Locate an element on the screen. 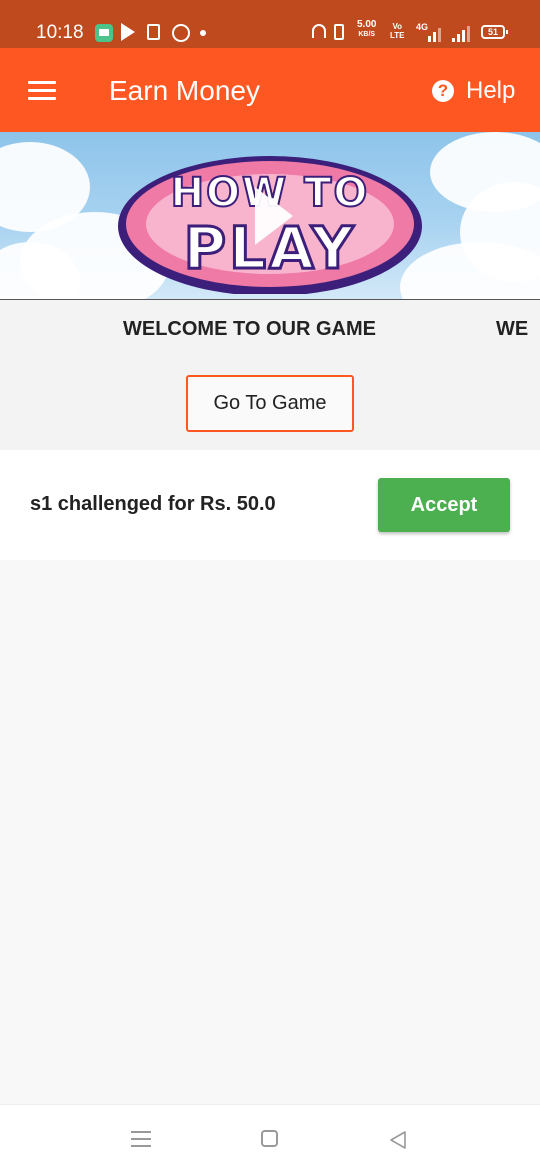  signal-icon is located at coordinates (435, 33).